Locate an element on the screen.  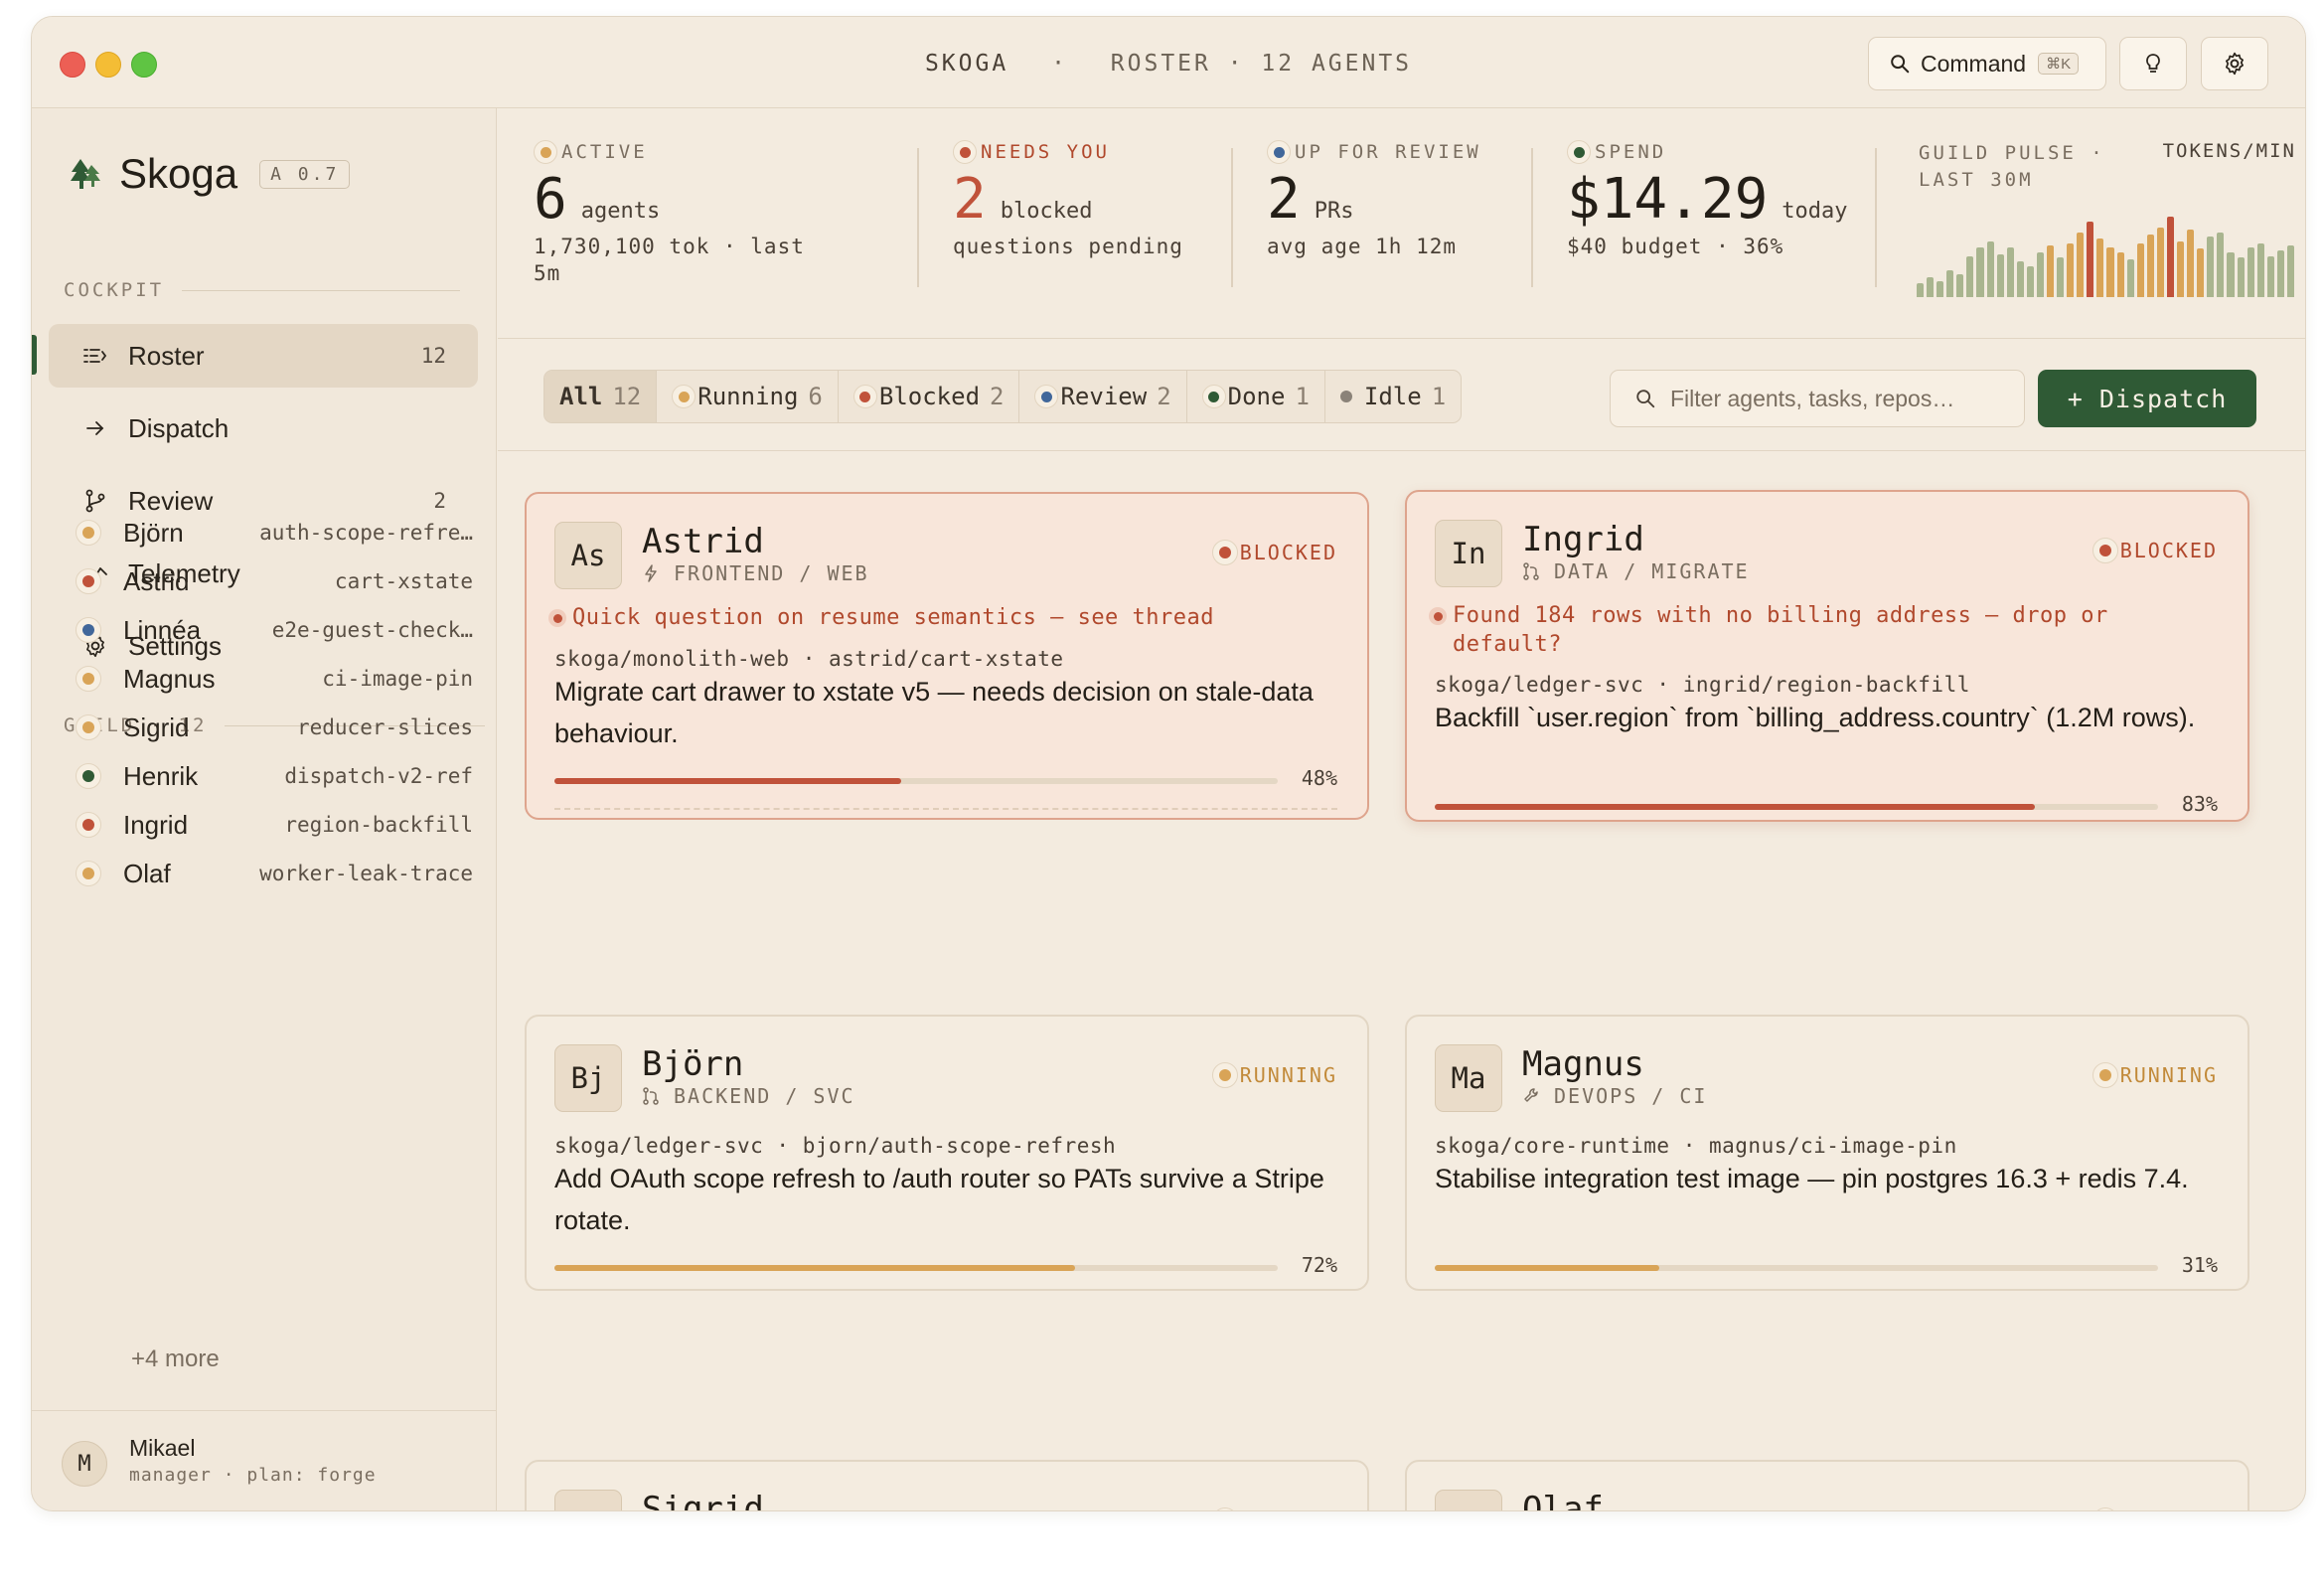
status-text: BLOCKED is located at coordinates (2168, 551).